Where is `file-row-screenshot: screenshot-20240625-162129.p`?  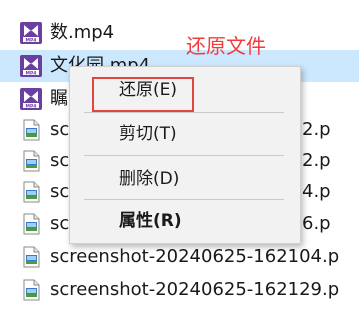 file-row-screenshot: screenshot-20240625-162129.p is located at coordinates (179, 290).